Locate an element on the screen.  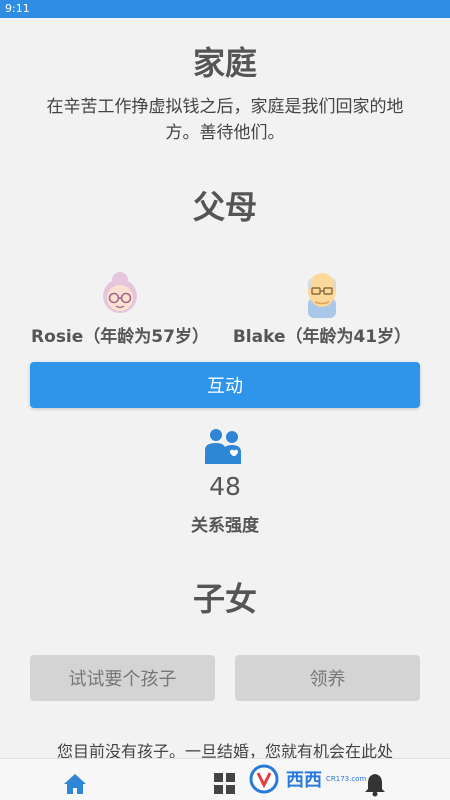
parents-title: 父母 is located at coordinates (224, 207).